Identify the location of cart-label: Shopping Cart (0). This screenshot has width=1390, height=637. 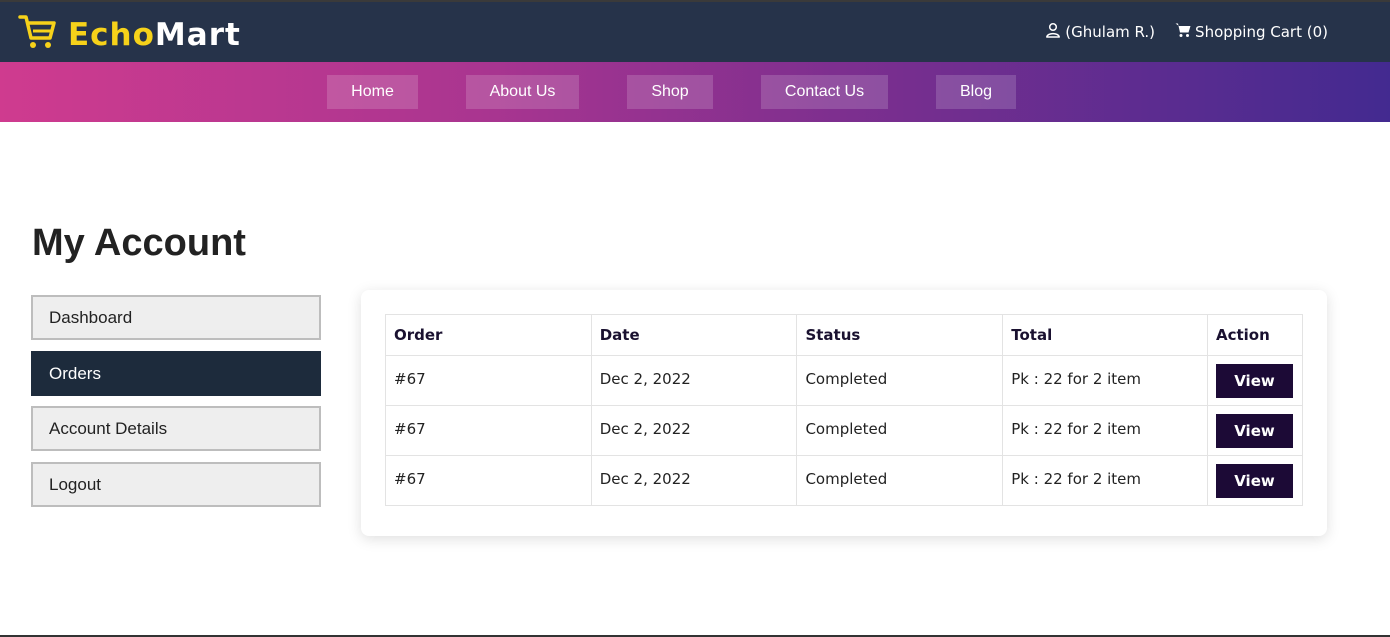
(1261, 32).